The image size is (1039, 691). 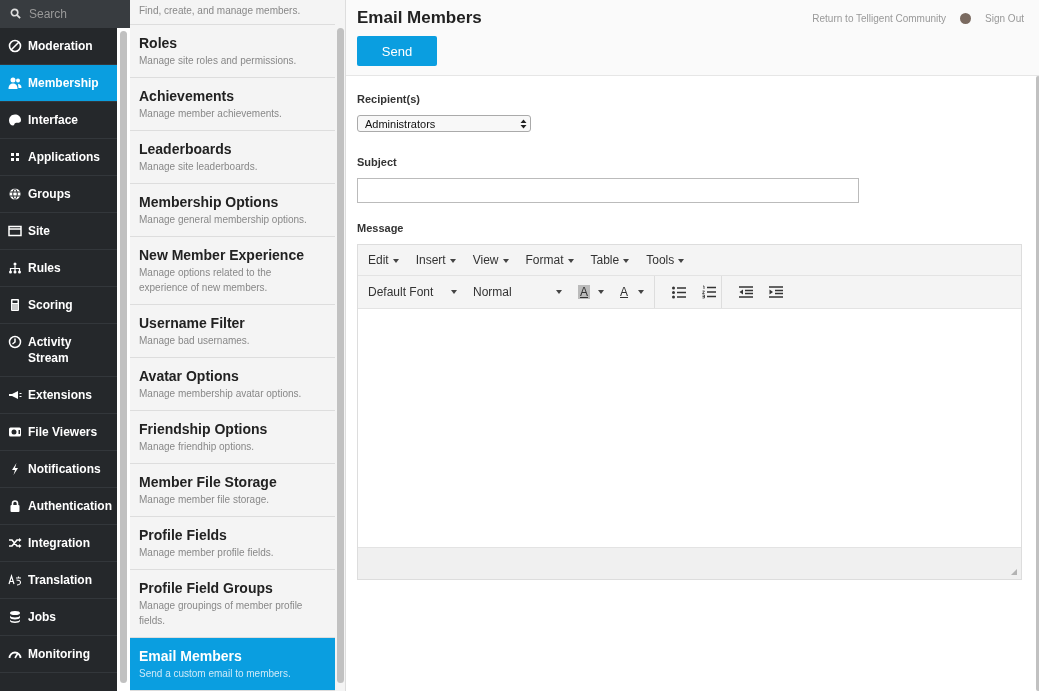 What do you see at coordinates (15, 120) in the screenshot?
I see `palette-icon` at bounding box center [15, 120].